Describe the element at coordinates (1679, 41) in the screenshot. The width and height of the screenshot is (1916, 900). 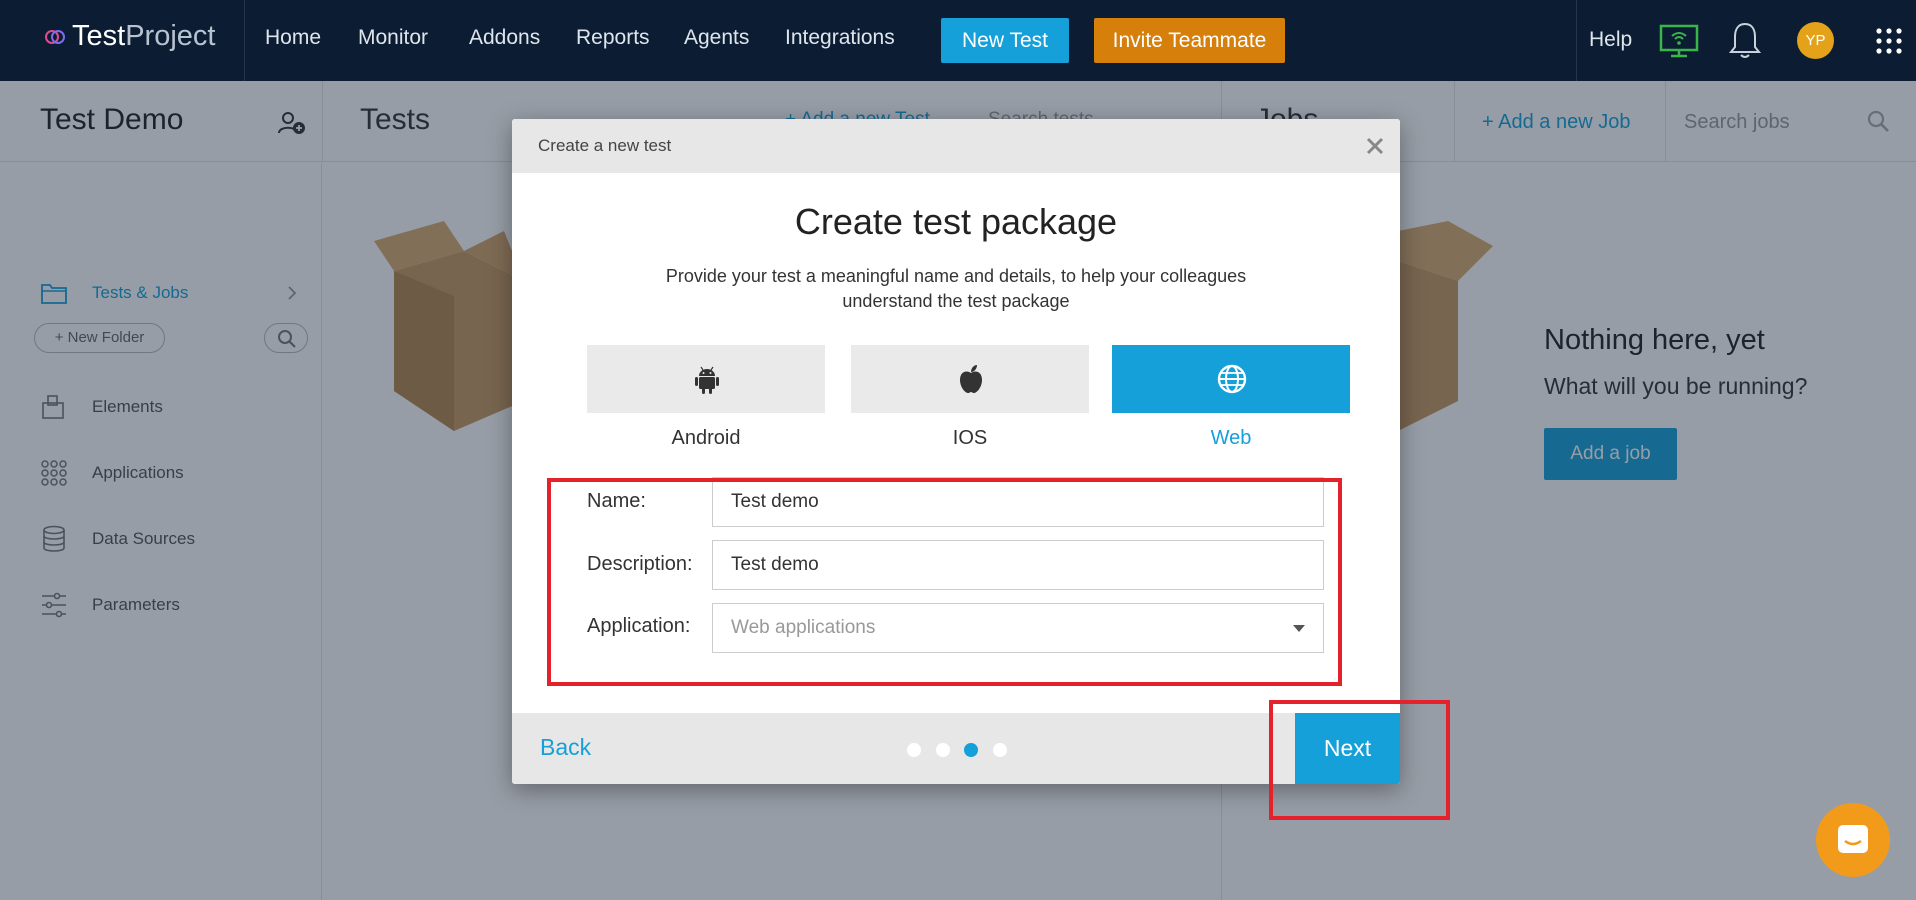
I see `agent-monitor-icon` at that location.